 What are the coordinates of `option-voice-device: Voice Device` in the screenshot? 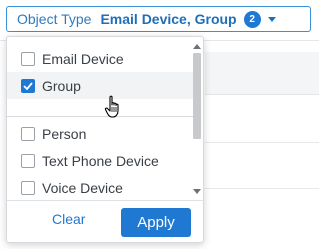 It's located at (101, 187).